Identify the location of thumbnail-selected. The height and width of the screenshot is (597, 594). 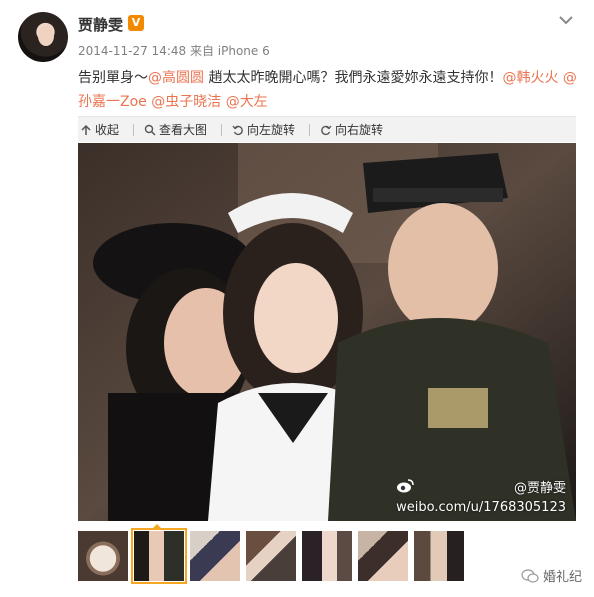
(159, 556).